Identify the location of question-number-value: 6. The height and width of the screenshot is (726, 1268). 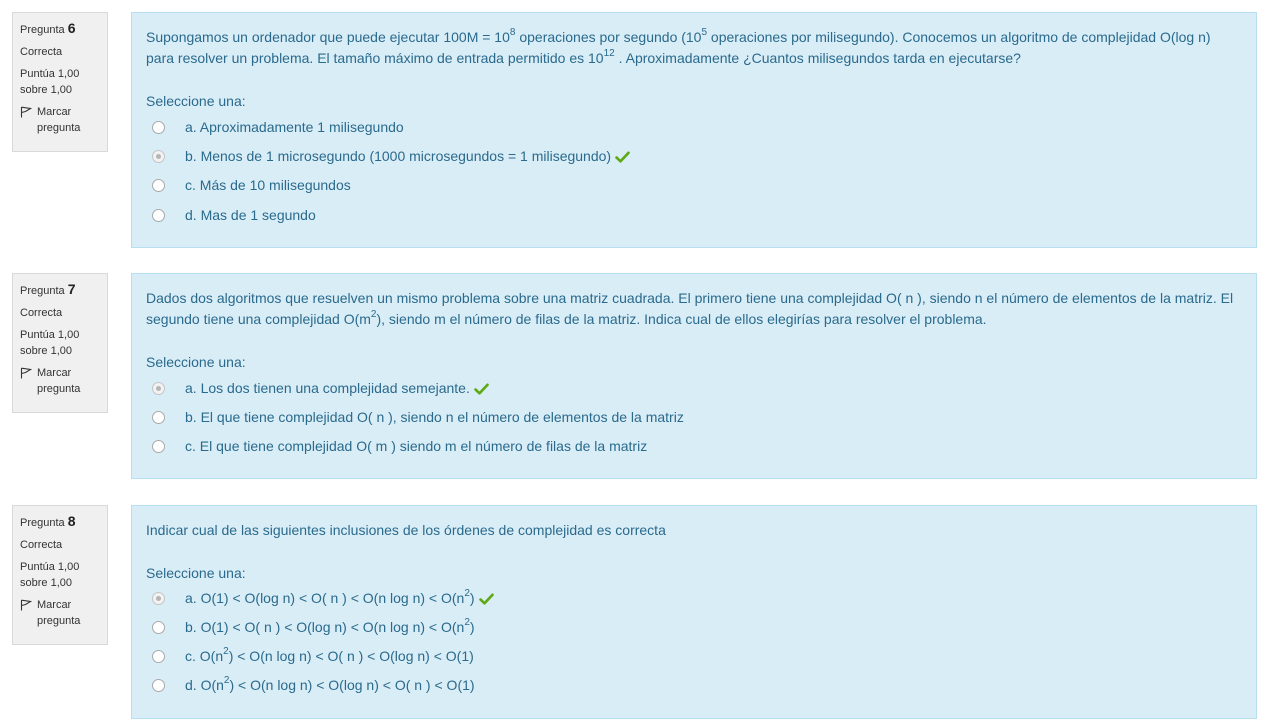
(71, 28).